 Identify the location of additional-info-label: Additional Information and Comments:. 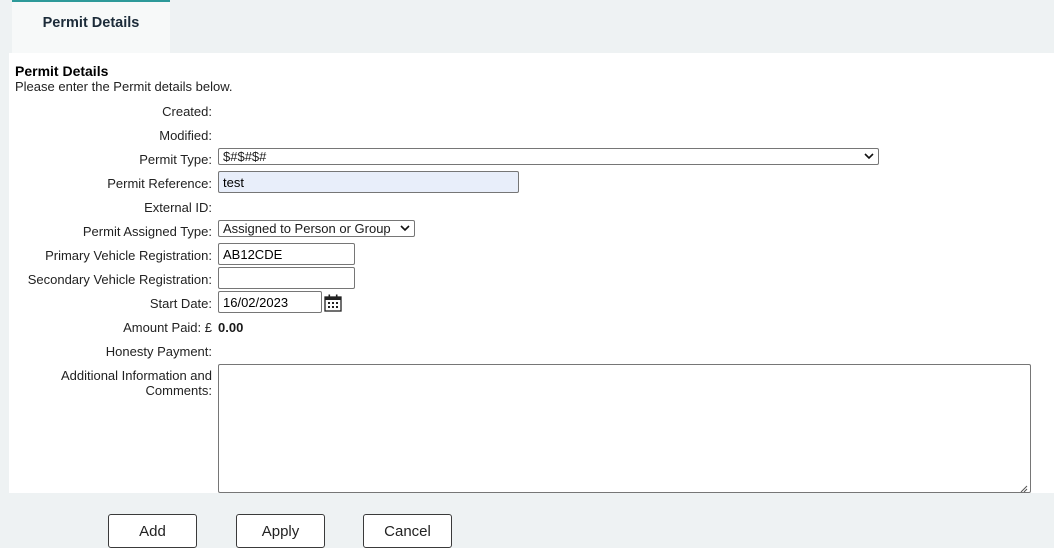
(136, 383).